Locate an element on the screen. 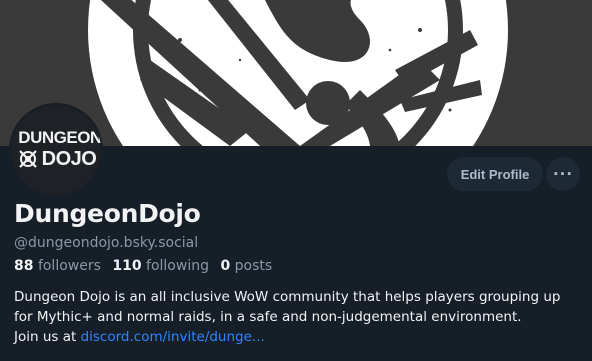  followers-link: 88 followers is located at coordinates (57, 266).